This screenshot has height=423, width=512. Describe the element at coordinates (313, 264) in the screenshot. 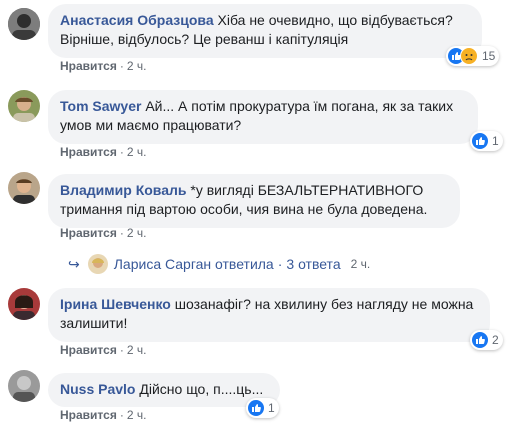

I see `reply-count: 3 ответа` at that location.